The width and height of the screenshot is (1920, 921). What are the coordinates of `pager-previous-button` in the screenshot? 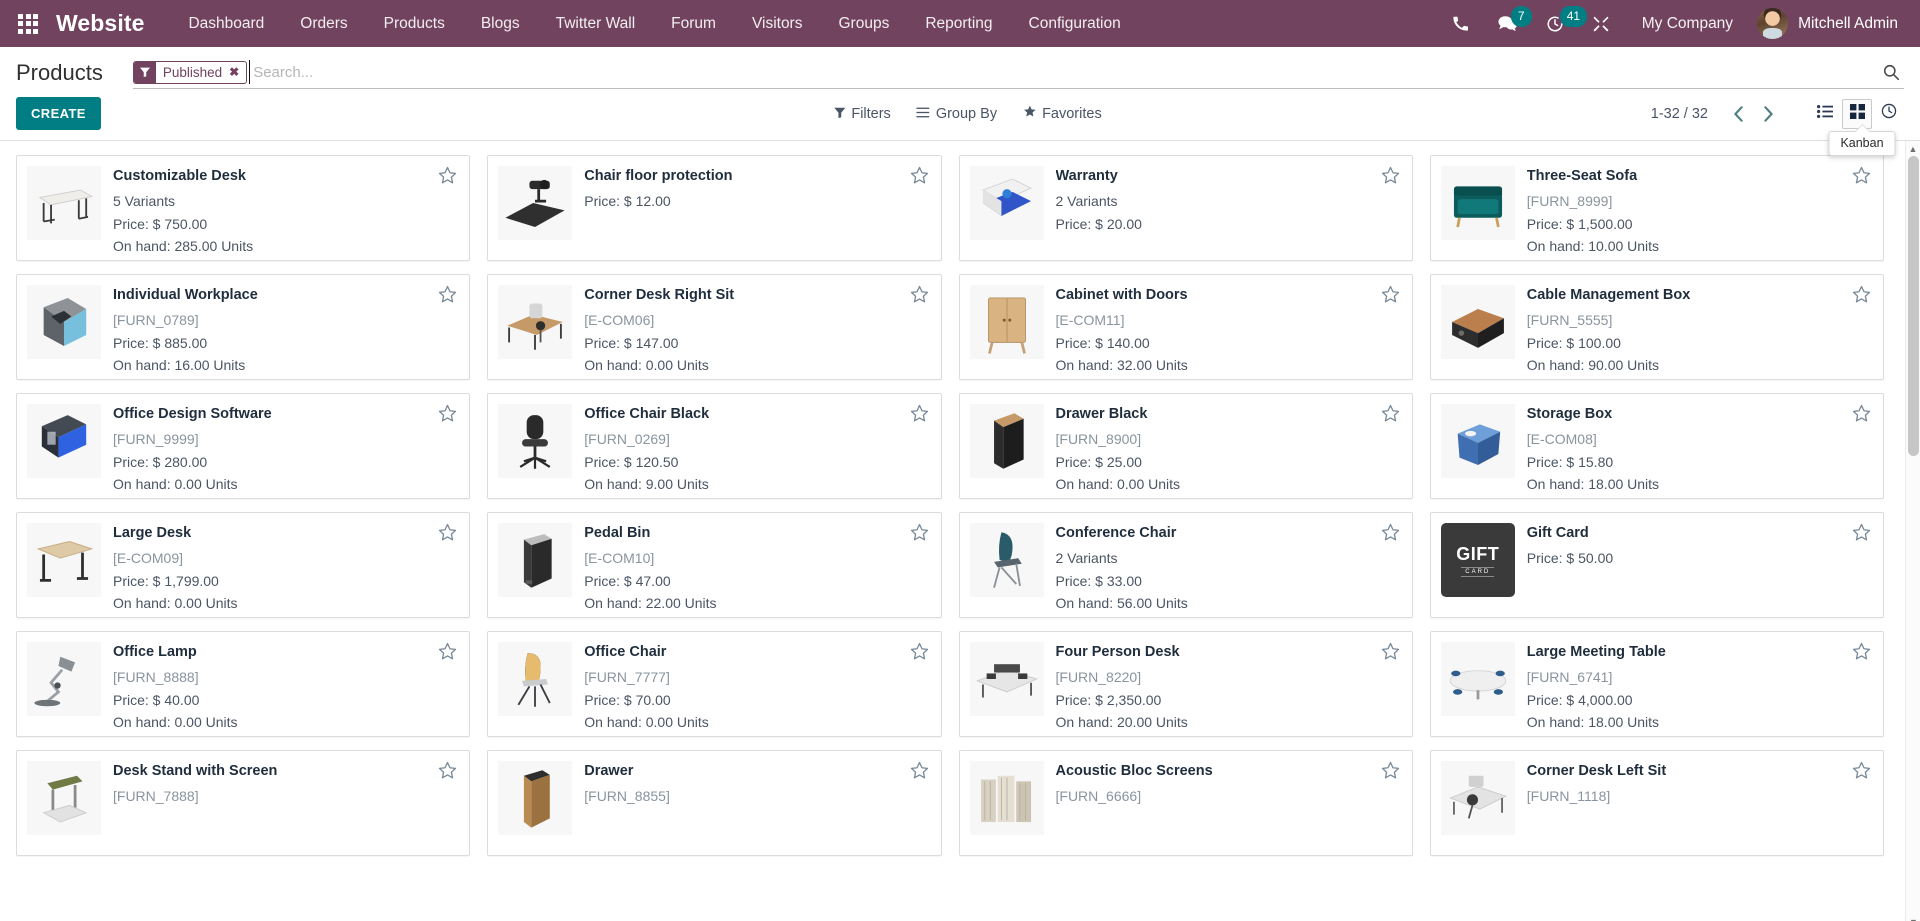 It's located at (1738, 114).